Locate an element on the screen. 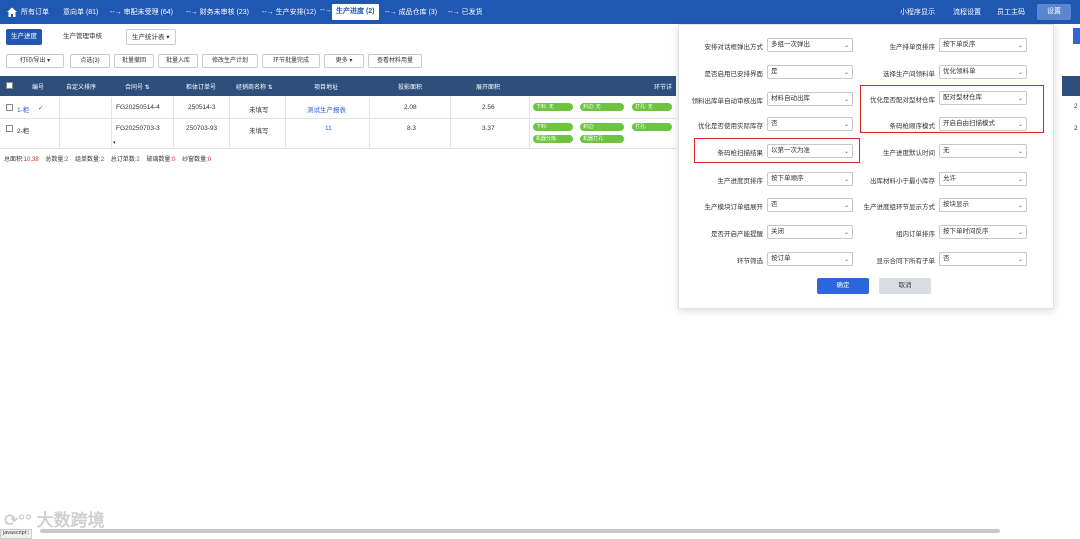 The image size is (1080, 539). nav-all-orders: 所有订单 is located at coordinates (35, 12).